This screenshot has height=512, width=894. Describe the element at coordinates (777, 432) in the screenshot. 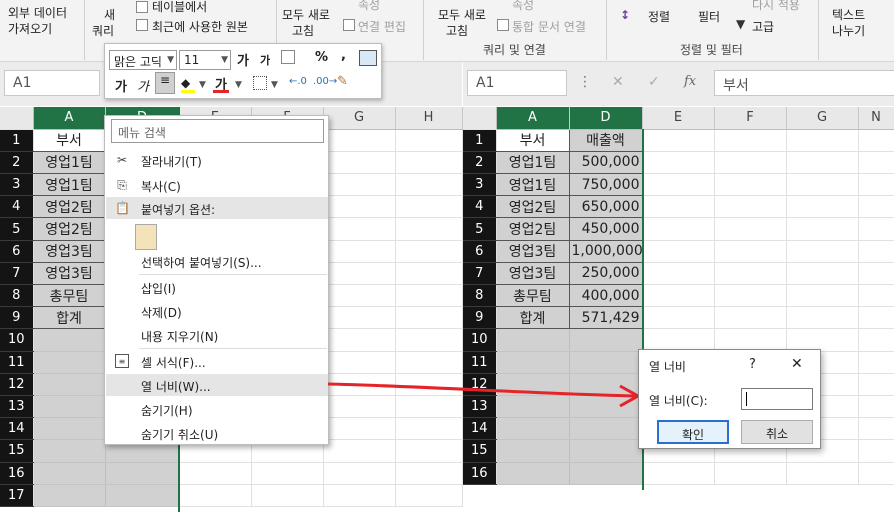

I see `cancel-button: 취소` at that location.